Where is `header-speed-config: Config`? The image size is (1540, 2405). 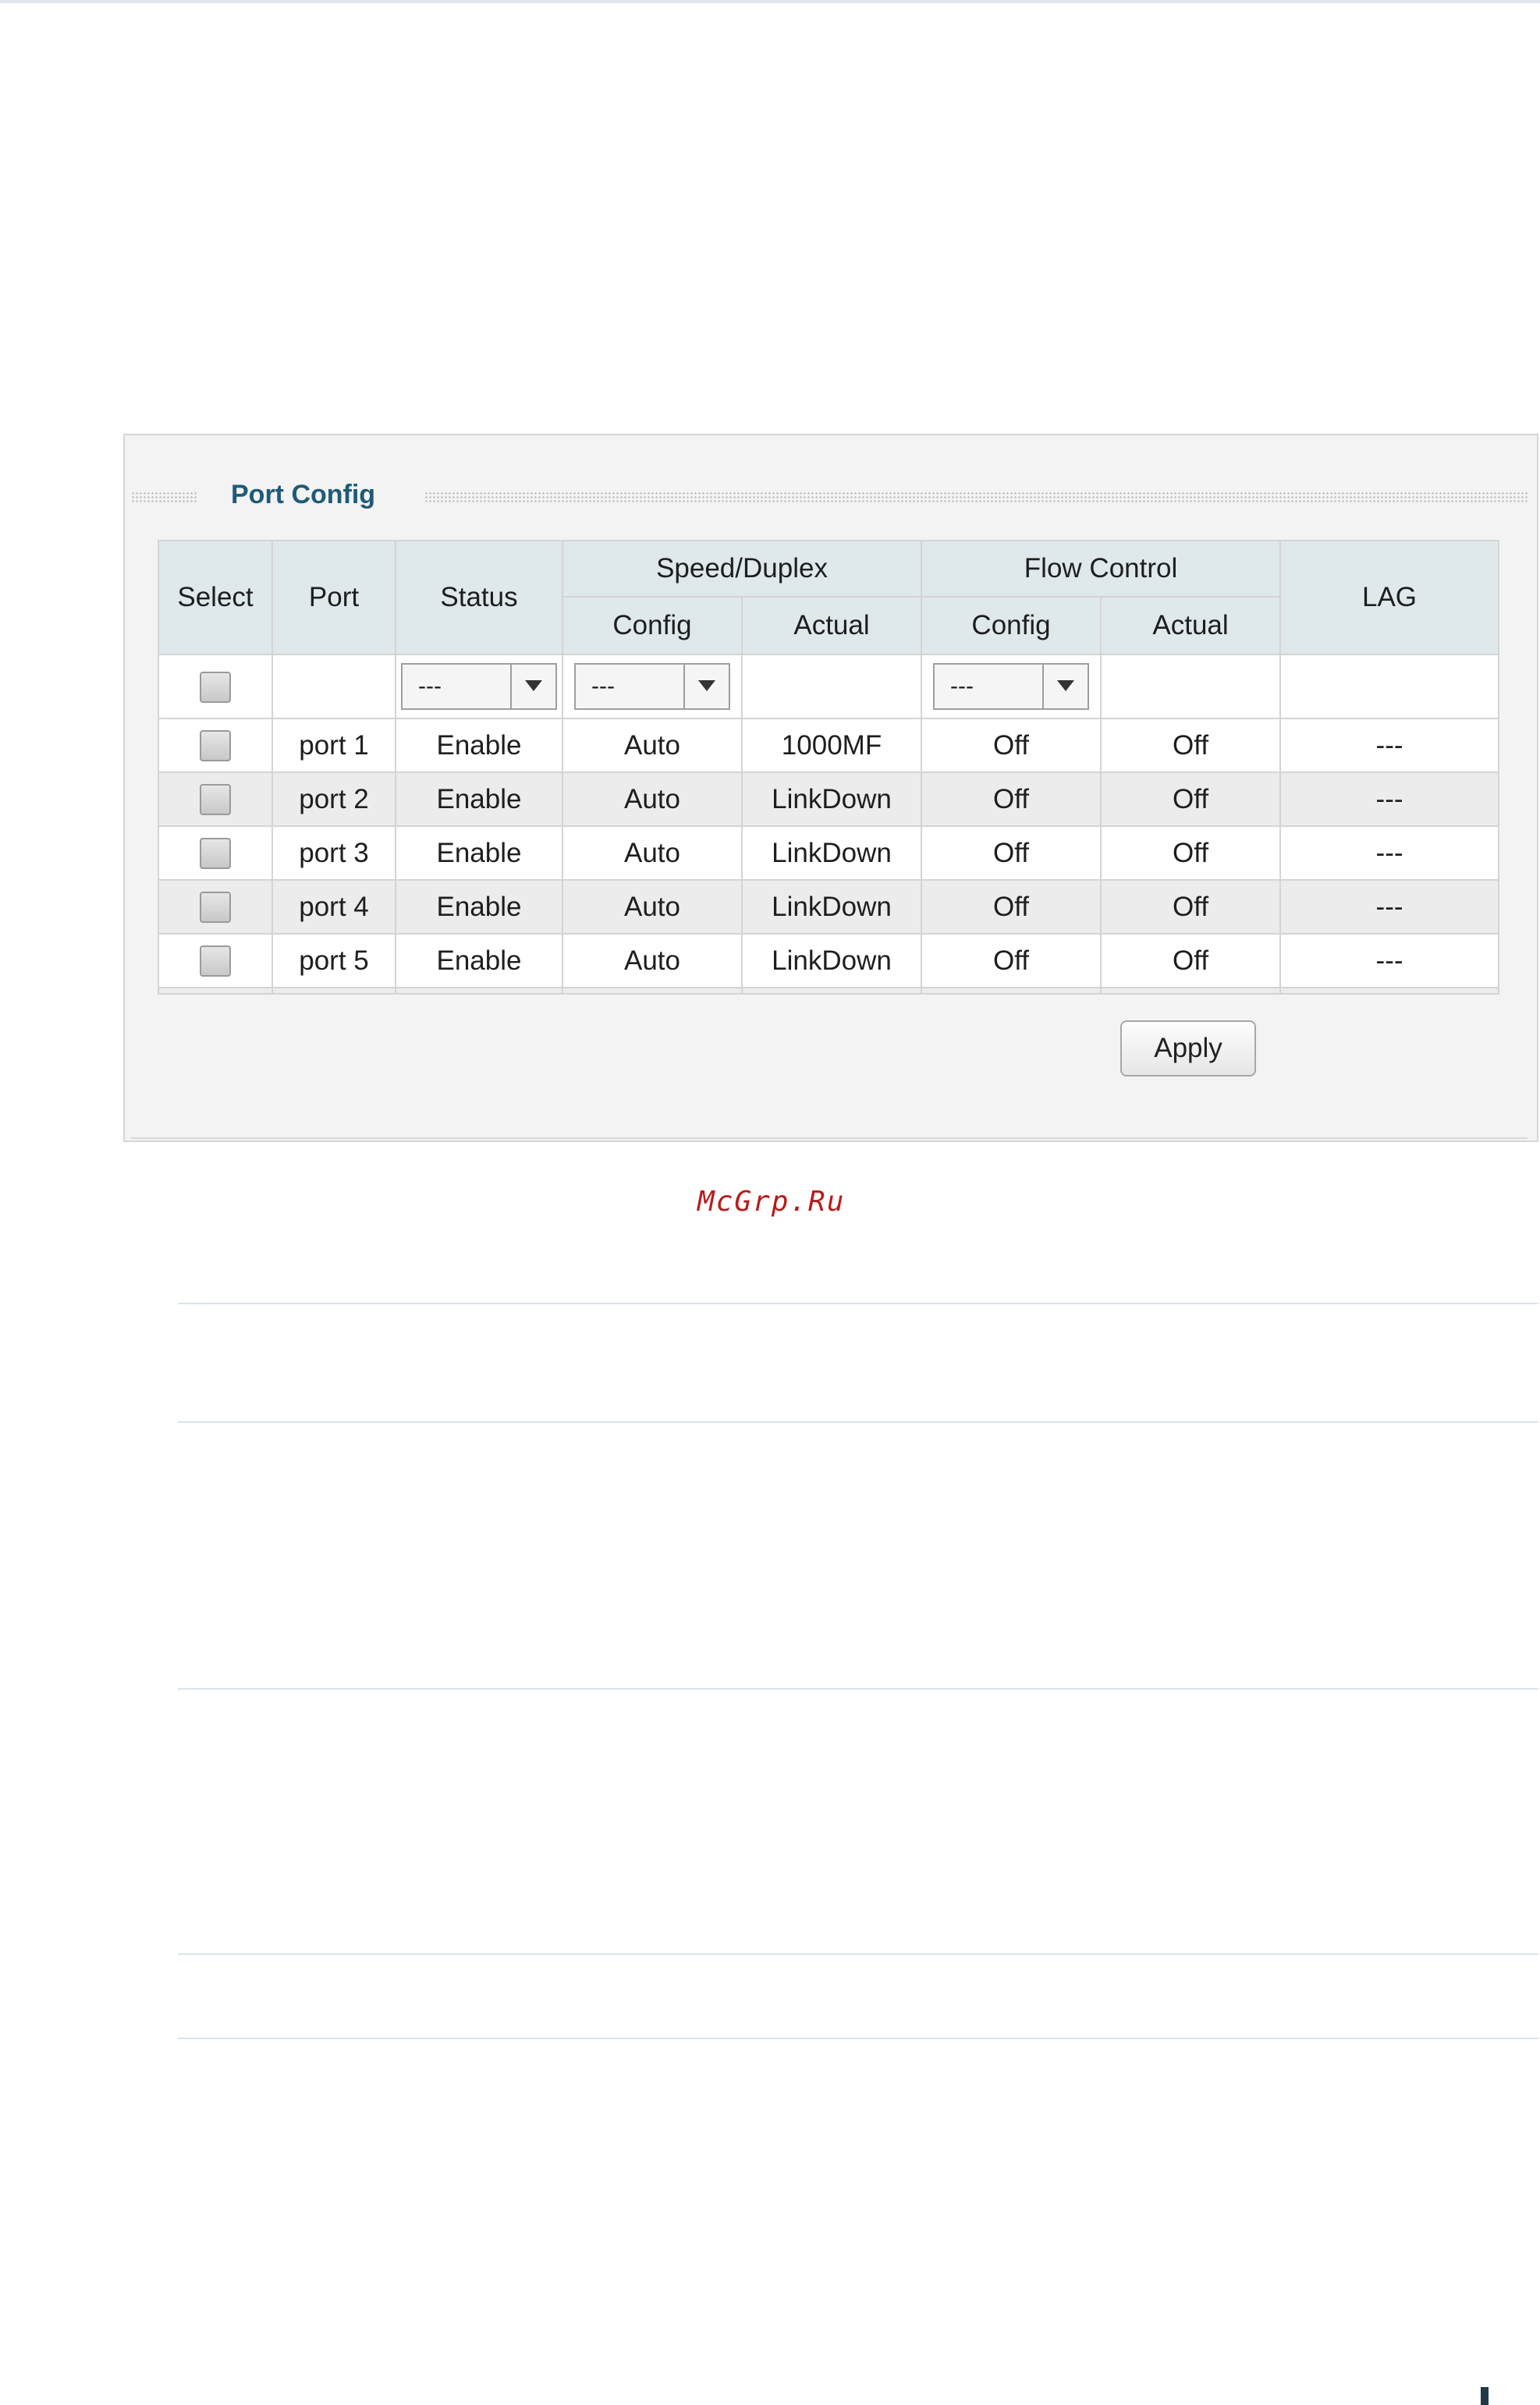
header-speed-config: Config is located at coordinates (652, 625).